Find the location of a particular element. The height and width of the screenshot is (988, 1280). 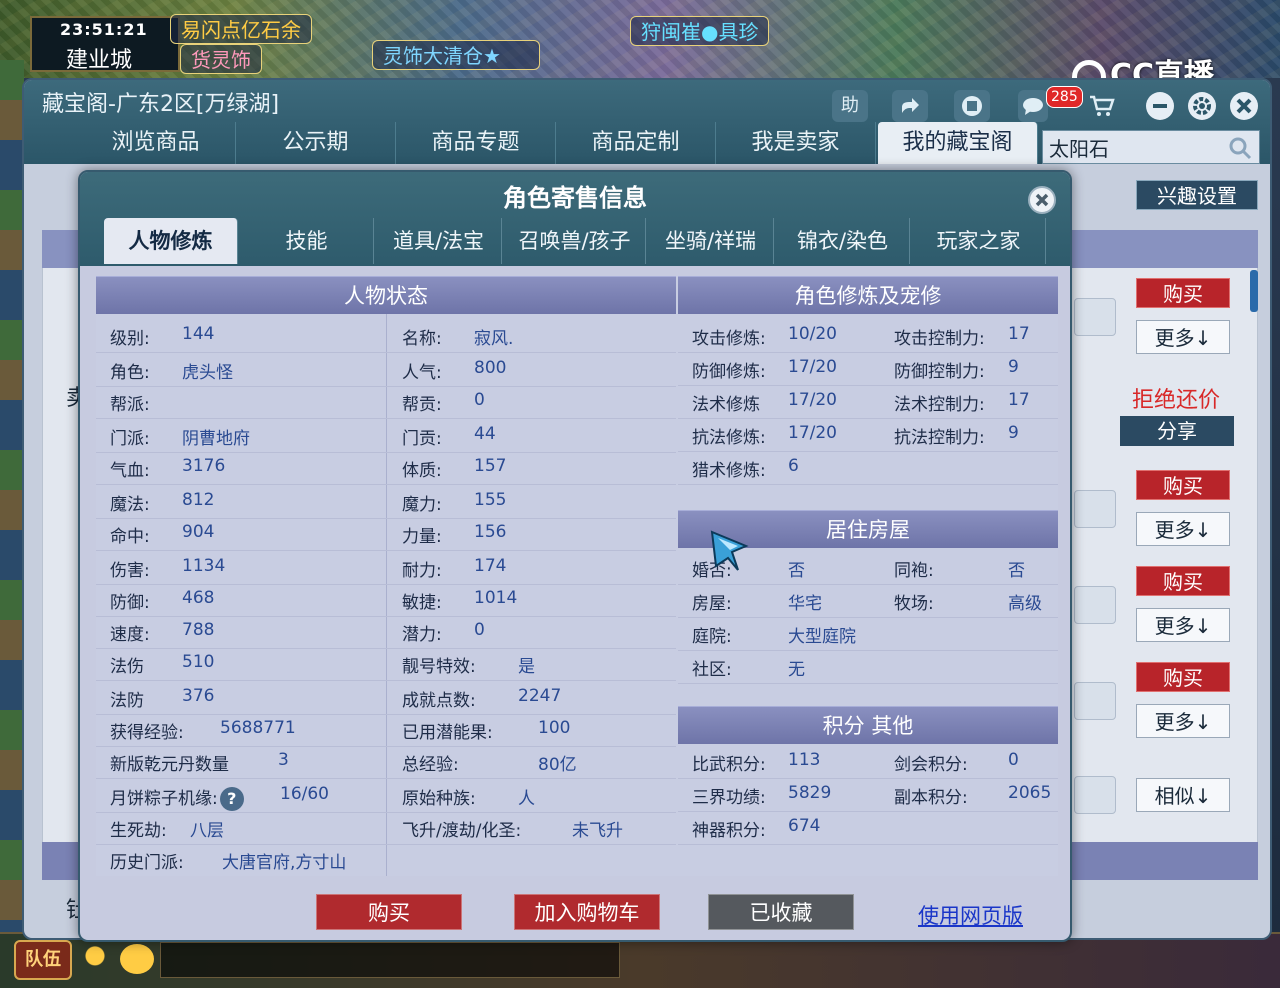

stat-value: 2065 is located at coordinates (1030, 793).